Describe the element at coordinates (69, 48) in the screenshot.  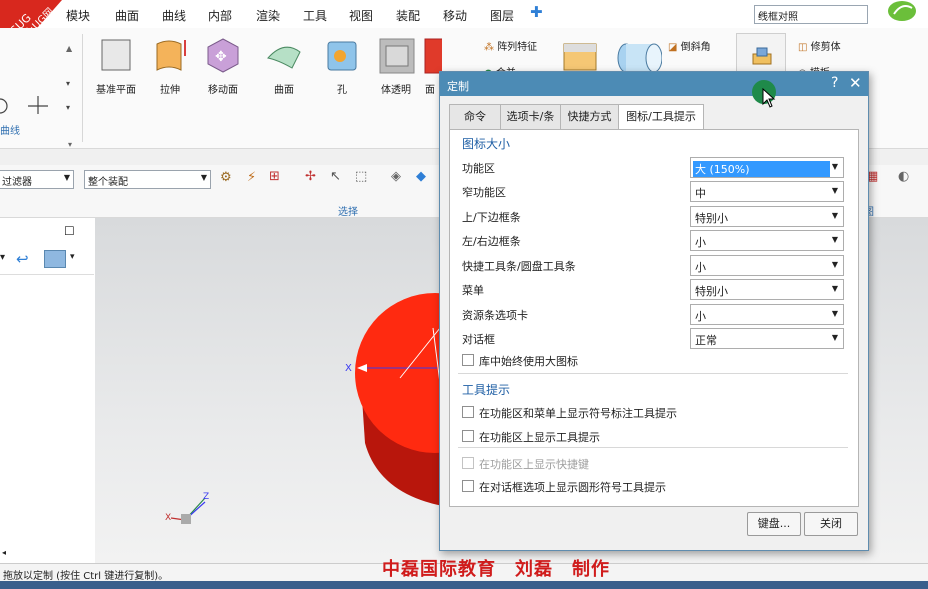
I see `scroll-up-icon: ▲` at that location.